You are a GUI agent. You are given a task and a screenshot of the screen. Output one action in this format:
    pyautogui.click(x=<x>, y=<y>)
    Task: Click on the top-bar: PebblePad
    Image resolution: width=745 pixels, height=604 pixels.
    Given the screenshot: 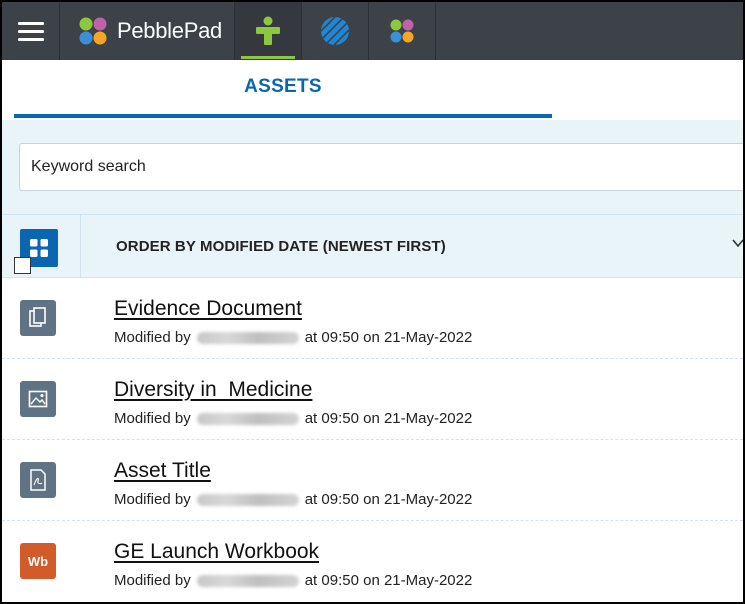 What is the action you would take?
    pyautogui.click(x=372, y=31)
    